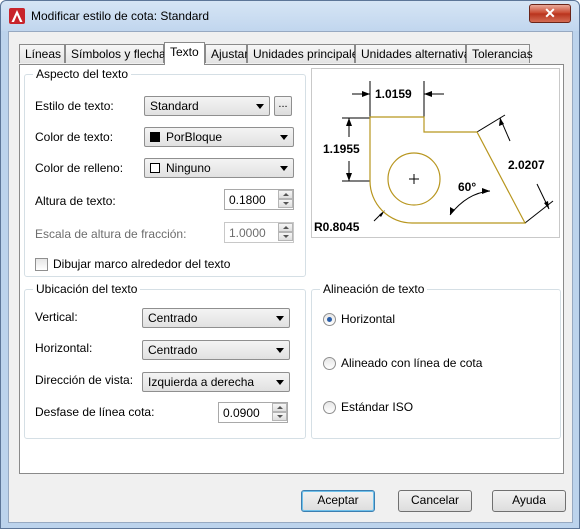  I want to click on radio-horizontal-label: Horizontal, so click(368, 319).